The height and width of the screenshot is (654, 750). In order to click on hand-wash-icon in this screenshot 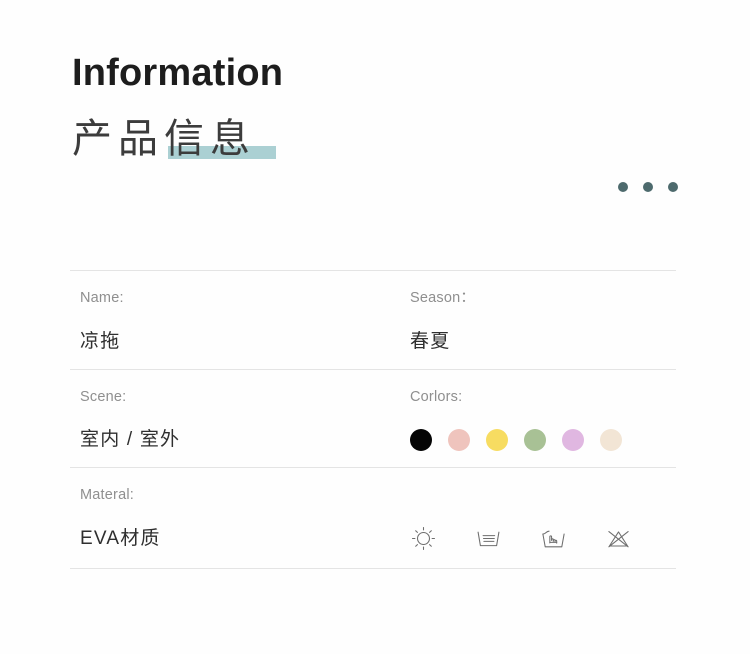, I will do `click(553, 538)`.